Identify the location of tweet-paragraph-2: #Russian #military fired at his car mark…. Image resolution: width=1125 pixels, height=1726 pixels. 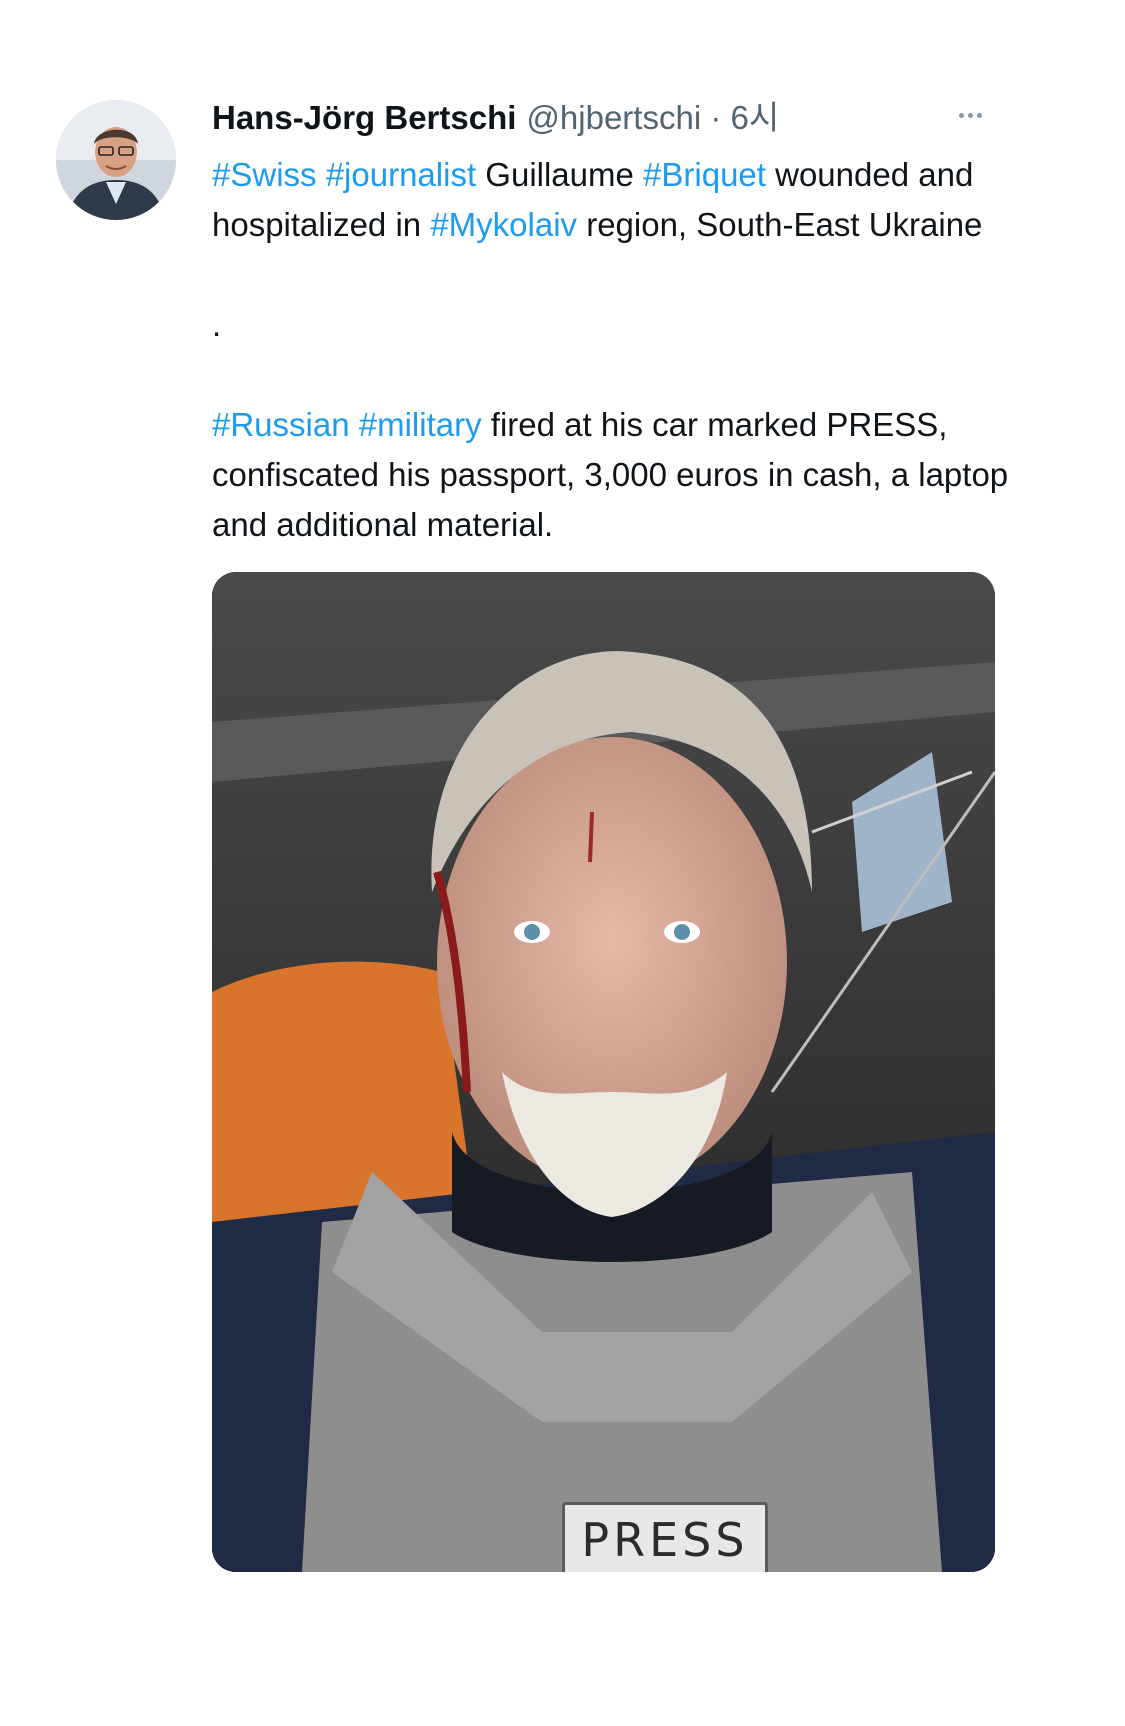
(612, 475).